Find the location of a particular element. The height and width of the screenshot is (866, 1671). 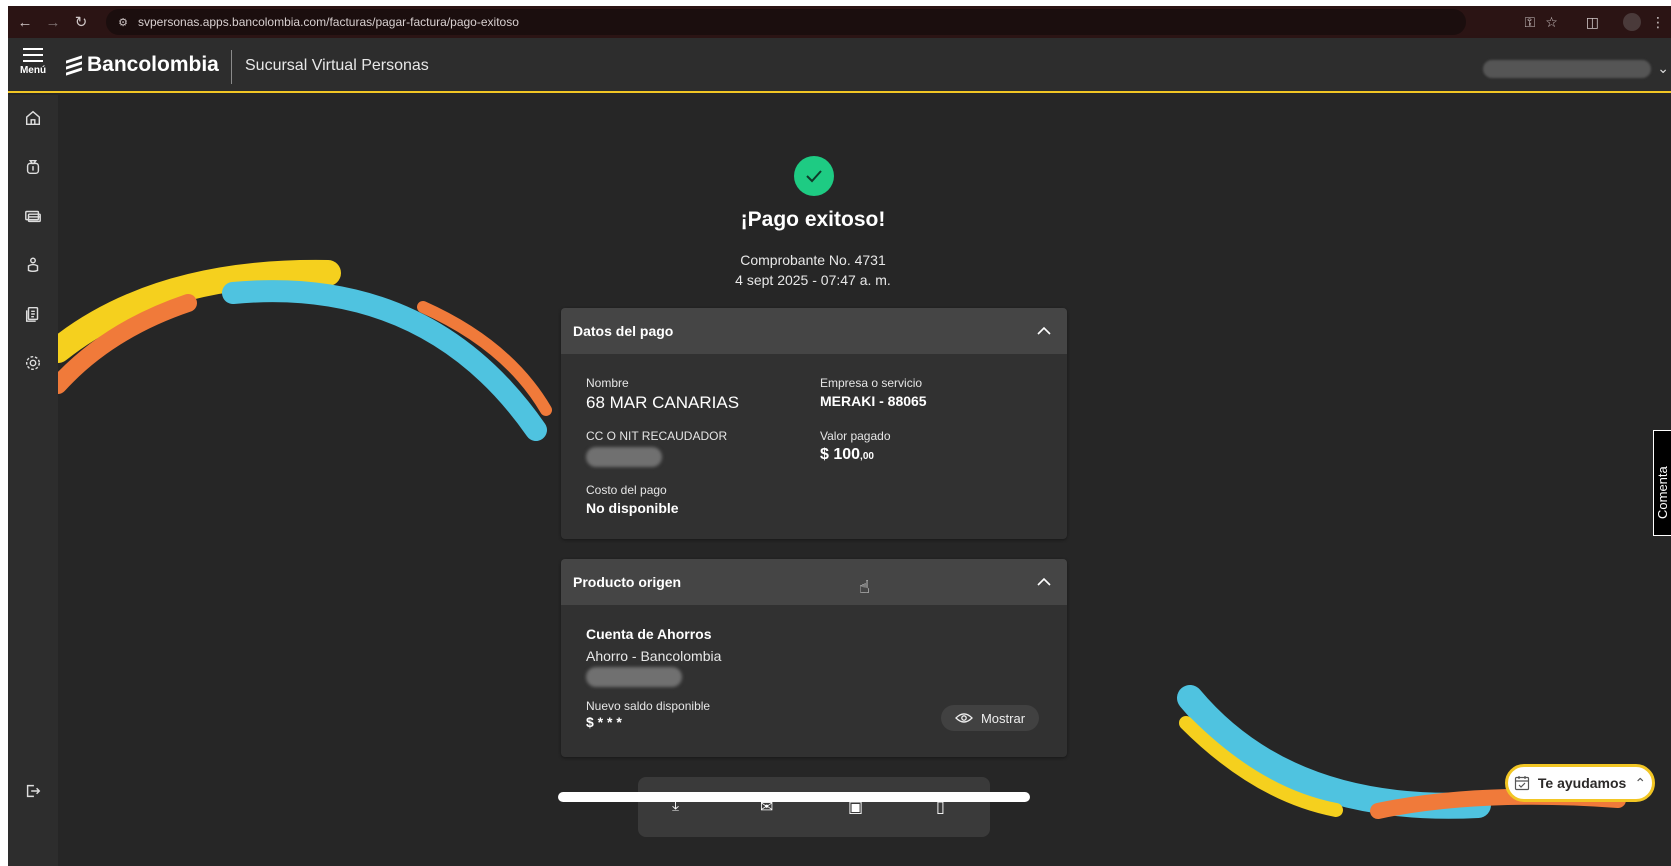

amount-label: Valor pagado is located at coordinates (855, 436).